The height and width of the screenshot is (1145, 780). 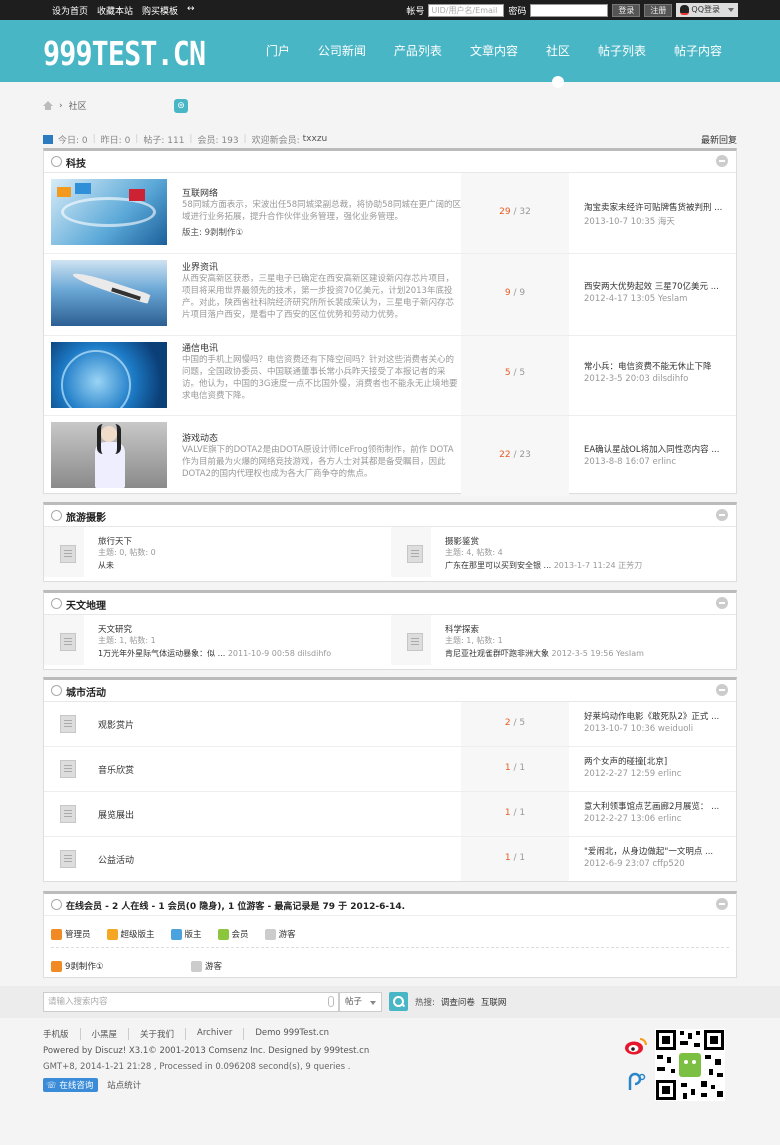 What do you see at coordinates (636, 1046) in the screenshot?
I see `weibo-icon` at bounding box center [636, 1046].